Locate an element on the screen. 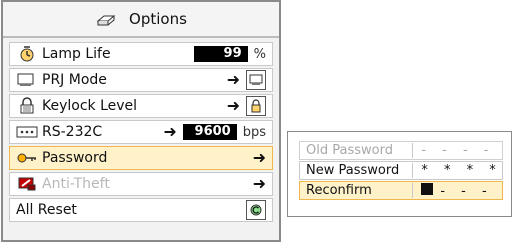 The width and height of the screenshot is (513, 242). menu-item-label: Keylock Level is located at coordinates (90, 106).